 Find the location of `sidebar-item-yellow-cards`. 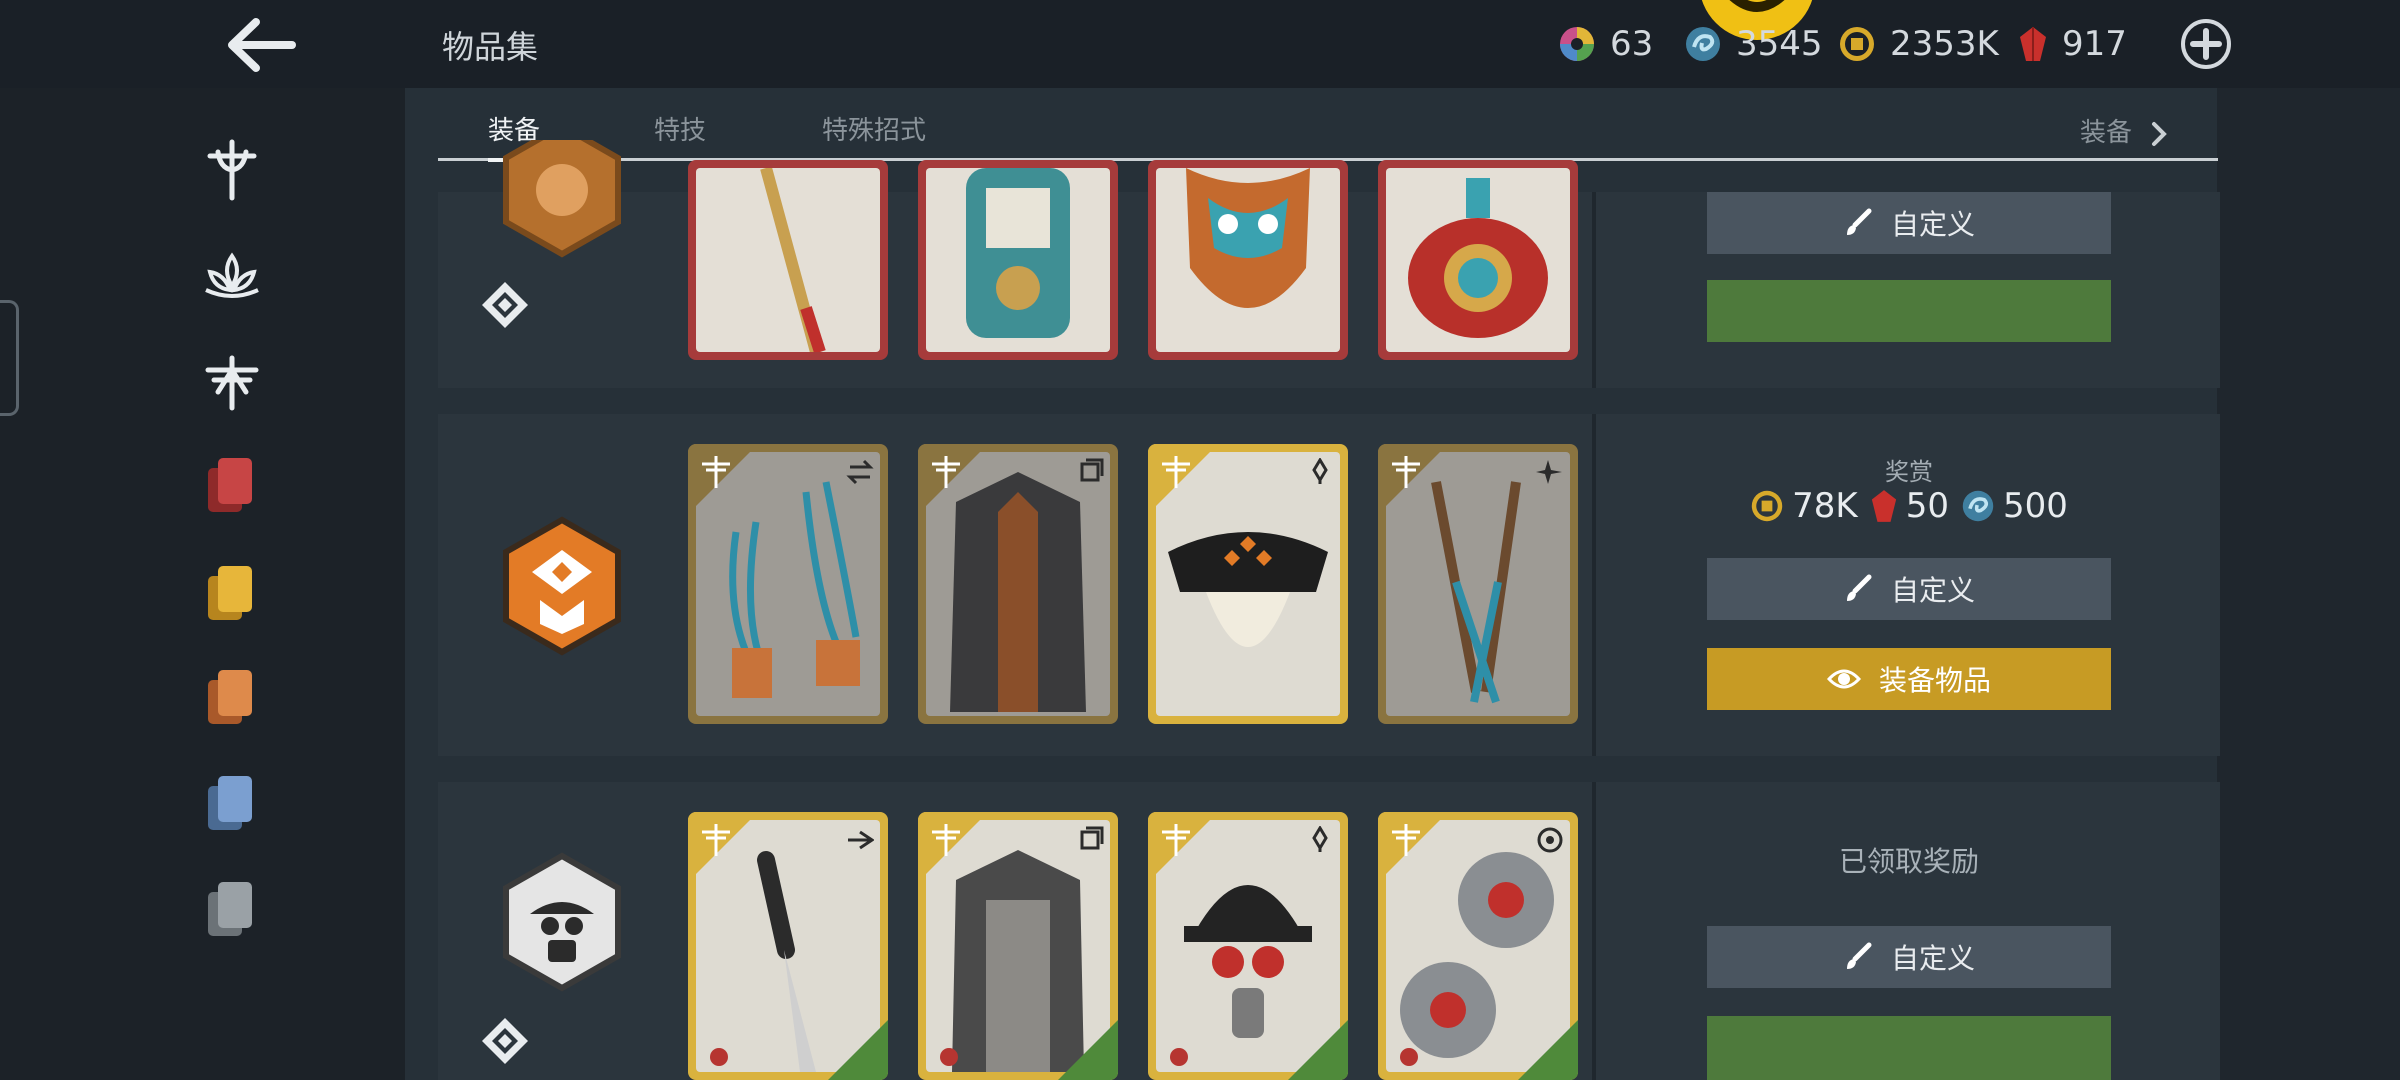

sidebar-item-yellow-cards is located at coordinates (232, 592).